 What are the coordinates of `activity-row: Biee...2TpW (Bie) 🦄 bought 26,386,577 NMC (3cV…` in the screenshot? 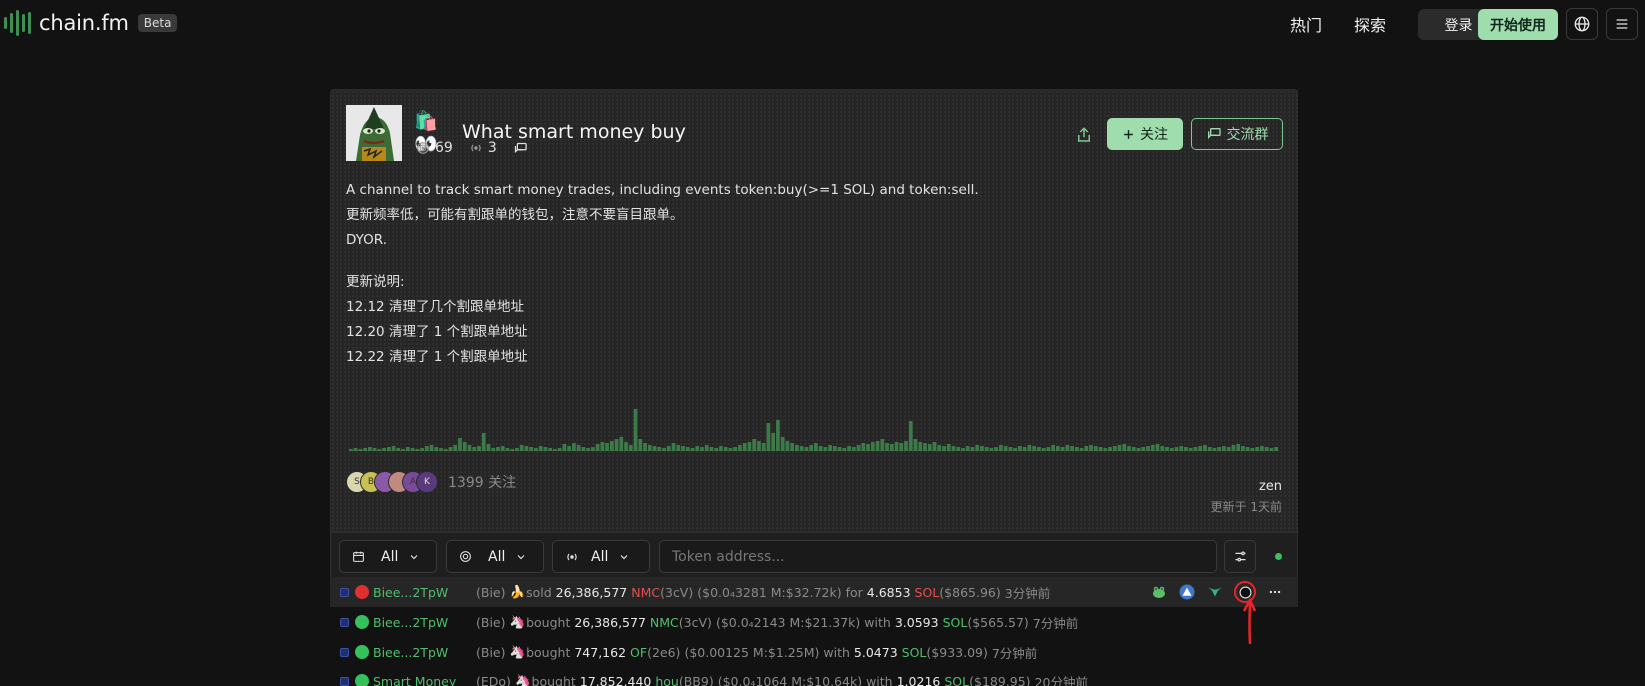 It's located at (814, 622).